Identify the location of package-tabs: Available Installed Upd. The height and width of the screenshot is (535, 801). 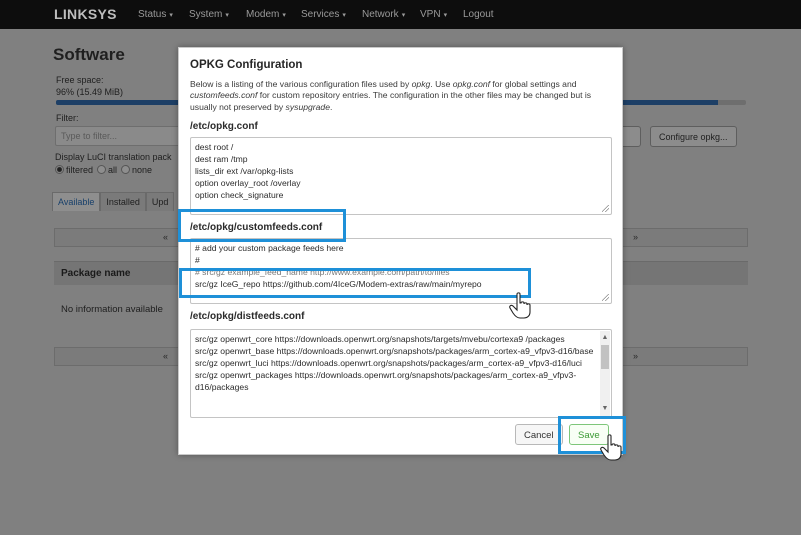
(113, 201).